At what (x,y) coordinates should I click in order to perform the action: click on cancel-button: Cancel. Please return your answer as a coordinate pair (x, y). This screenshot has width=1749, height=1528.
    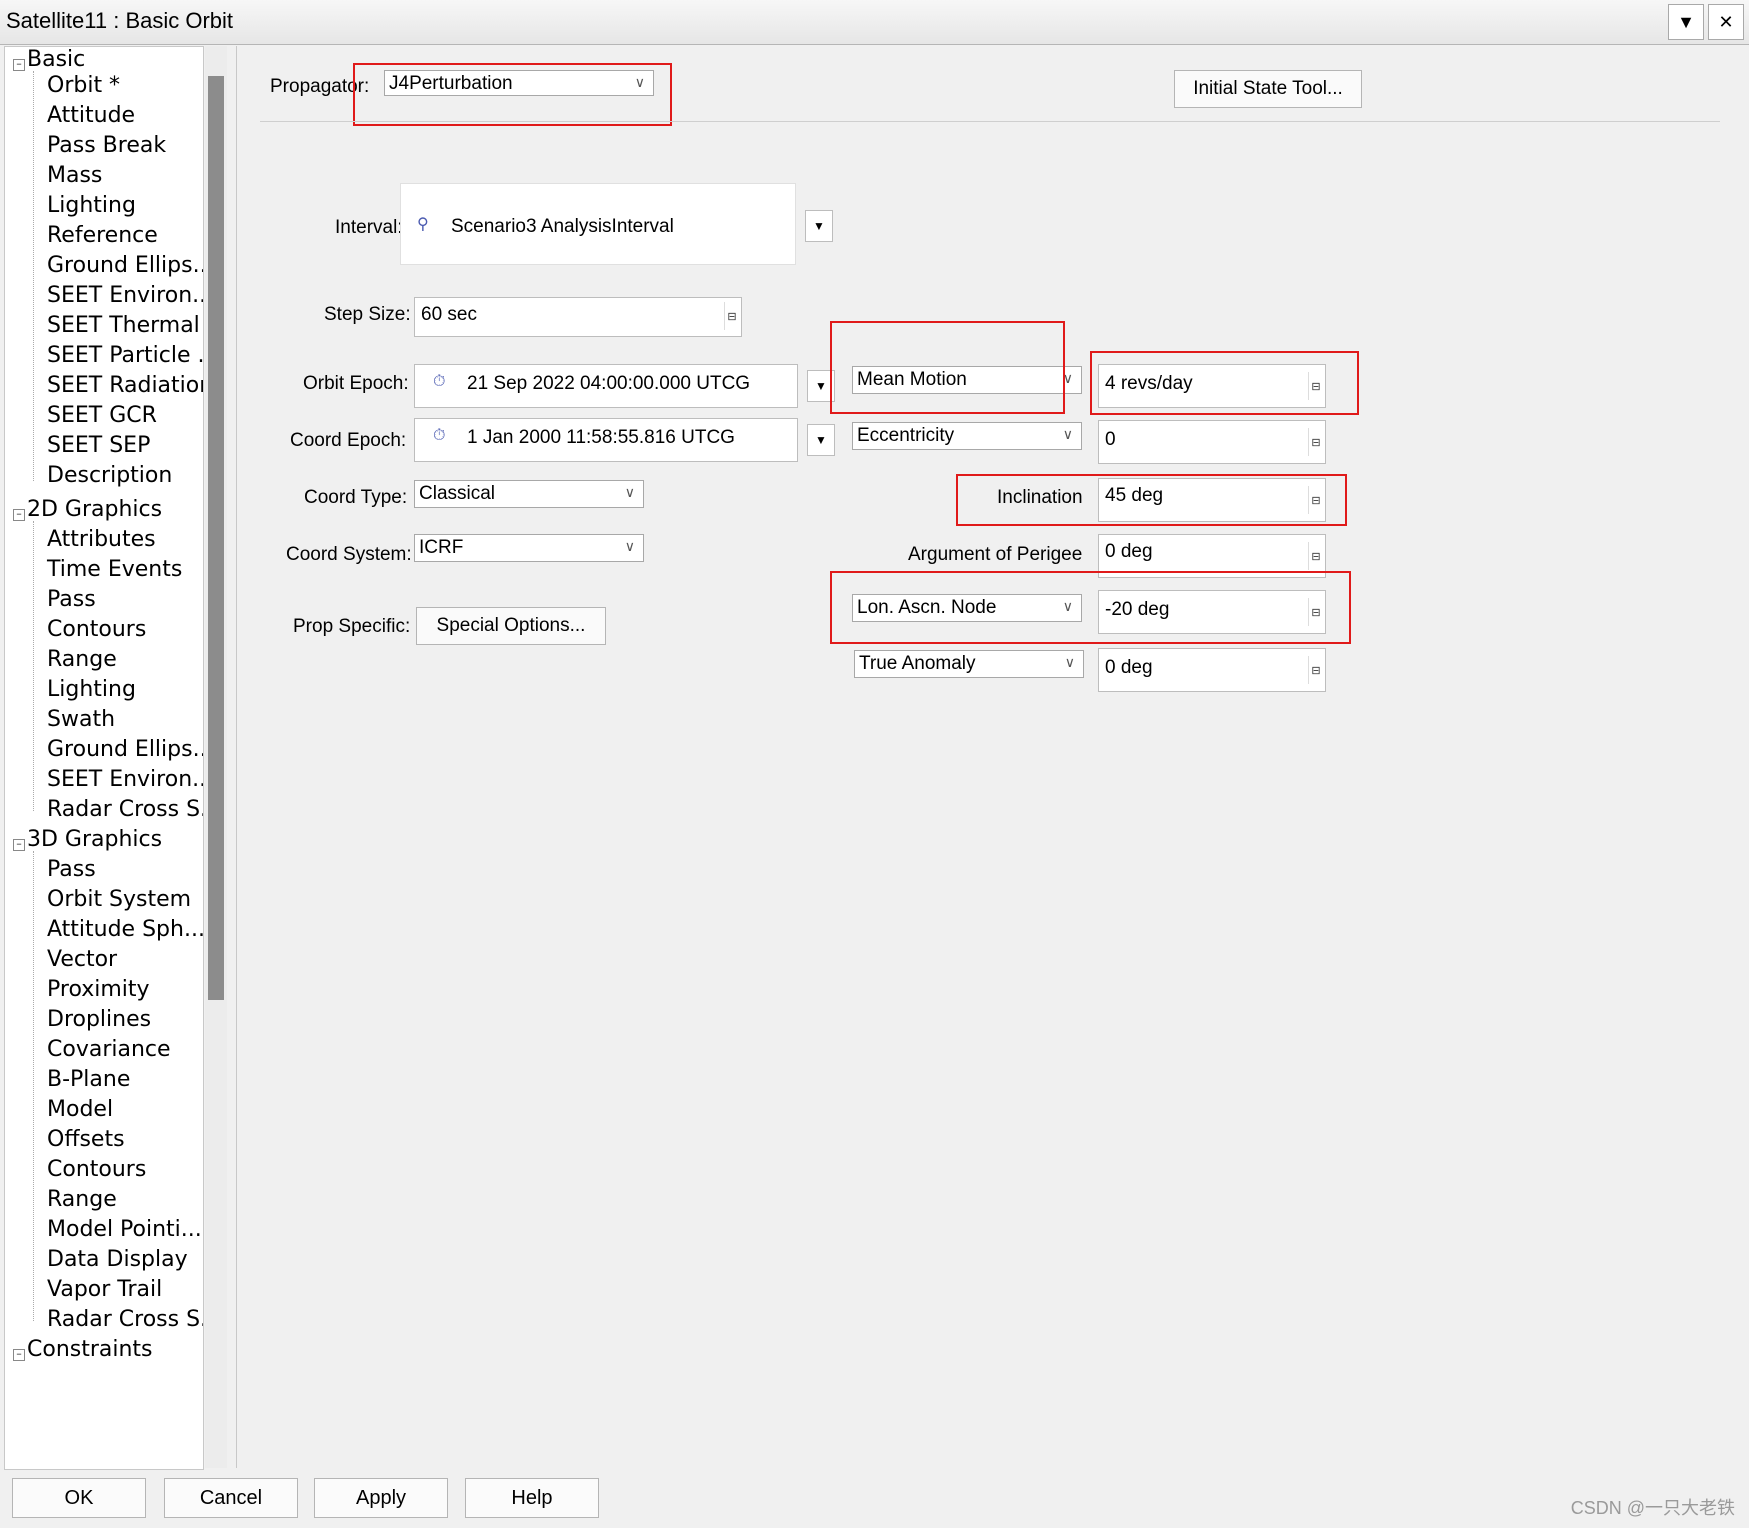
    Looking at the image, I should click on (231, 1498).